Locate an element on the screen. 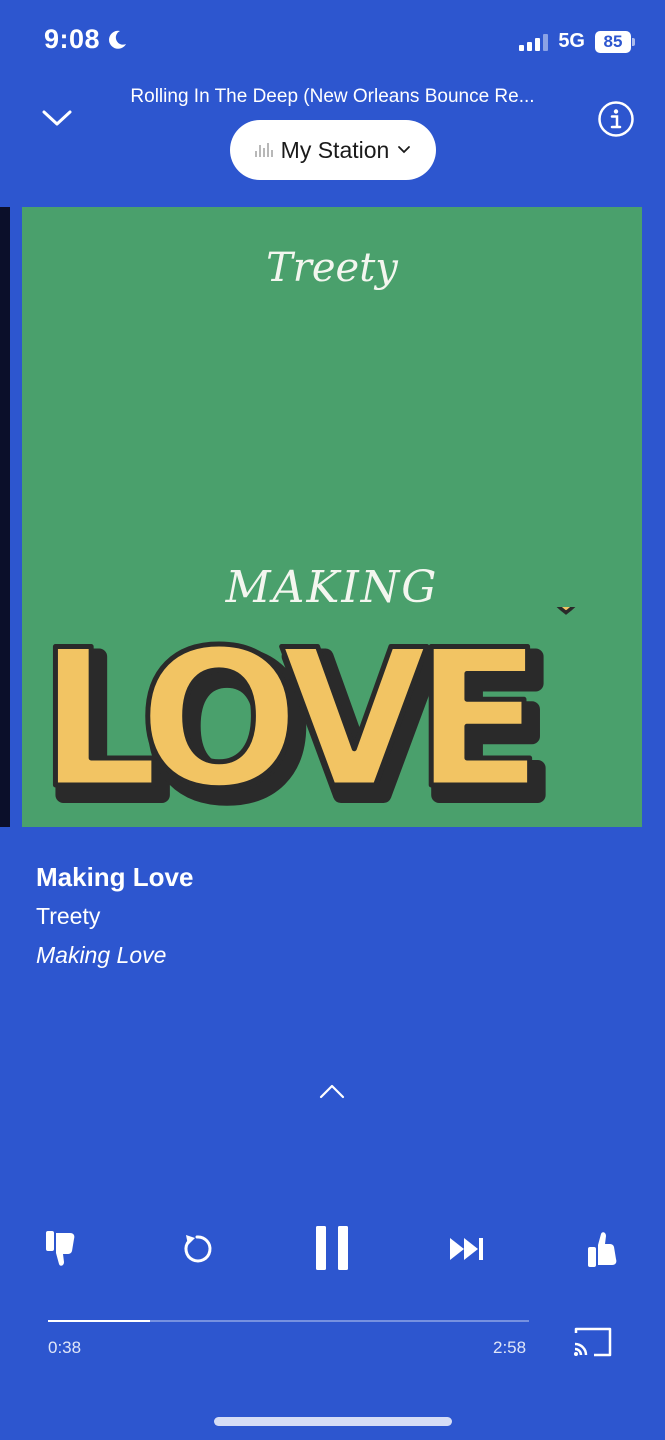 The image size is (665, 1440). status-time: 9:08 is located at coordinates (86, 39).